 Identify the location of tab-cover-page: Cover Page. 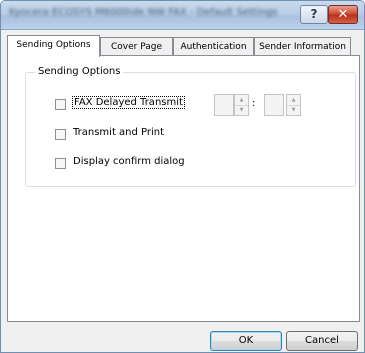
(136, 46).